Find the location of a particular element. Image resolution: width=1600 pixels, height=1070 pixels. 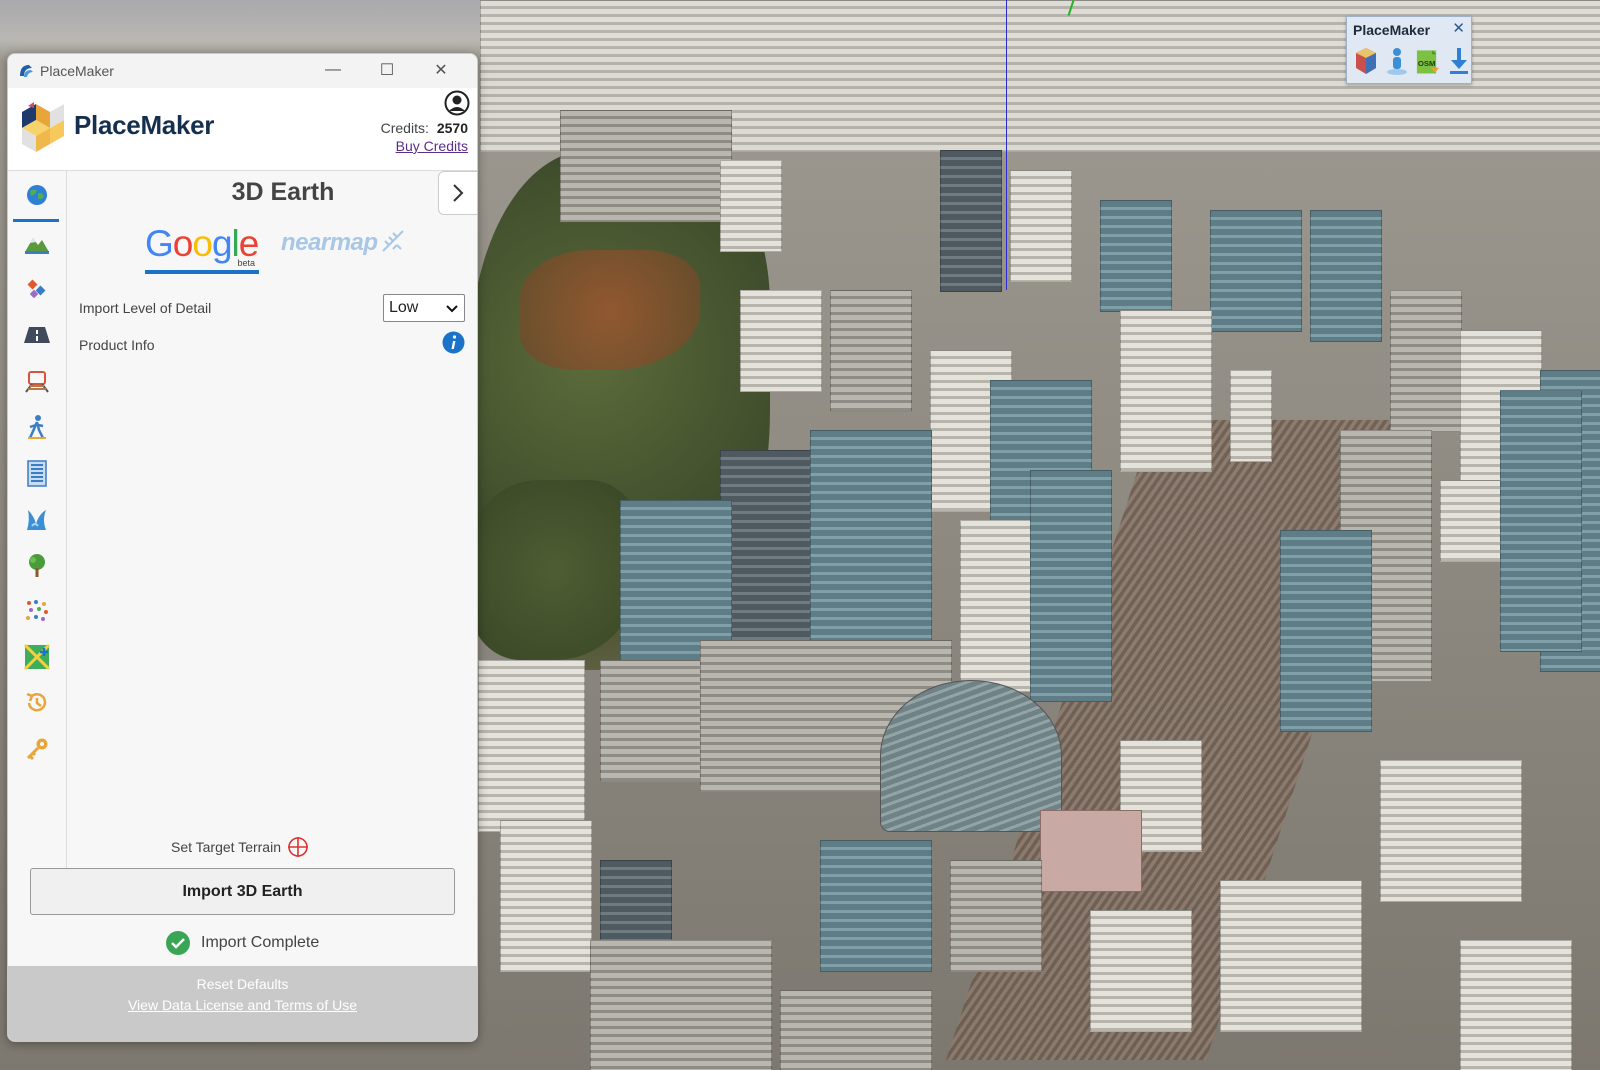

product-info-label: Product Info is located at coordinates (117, 345).